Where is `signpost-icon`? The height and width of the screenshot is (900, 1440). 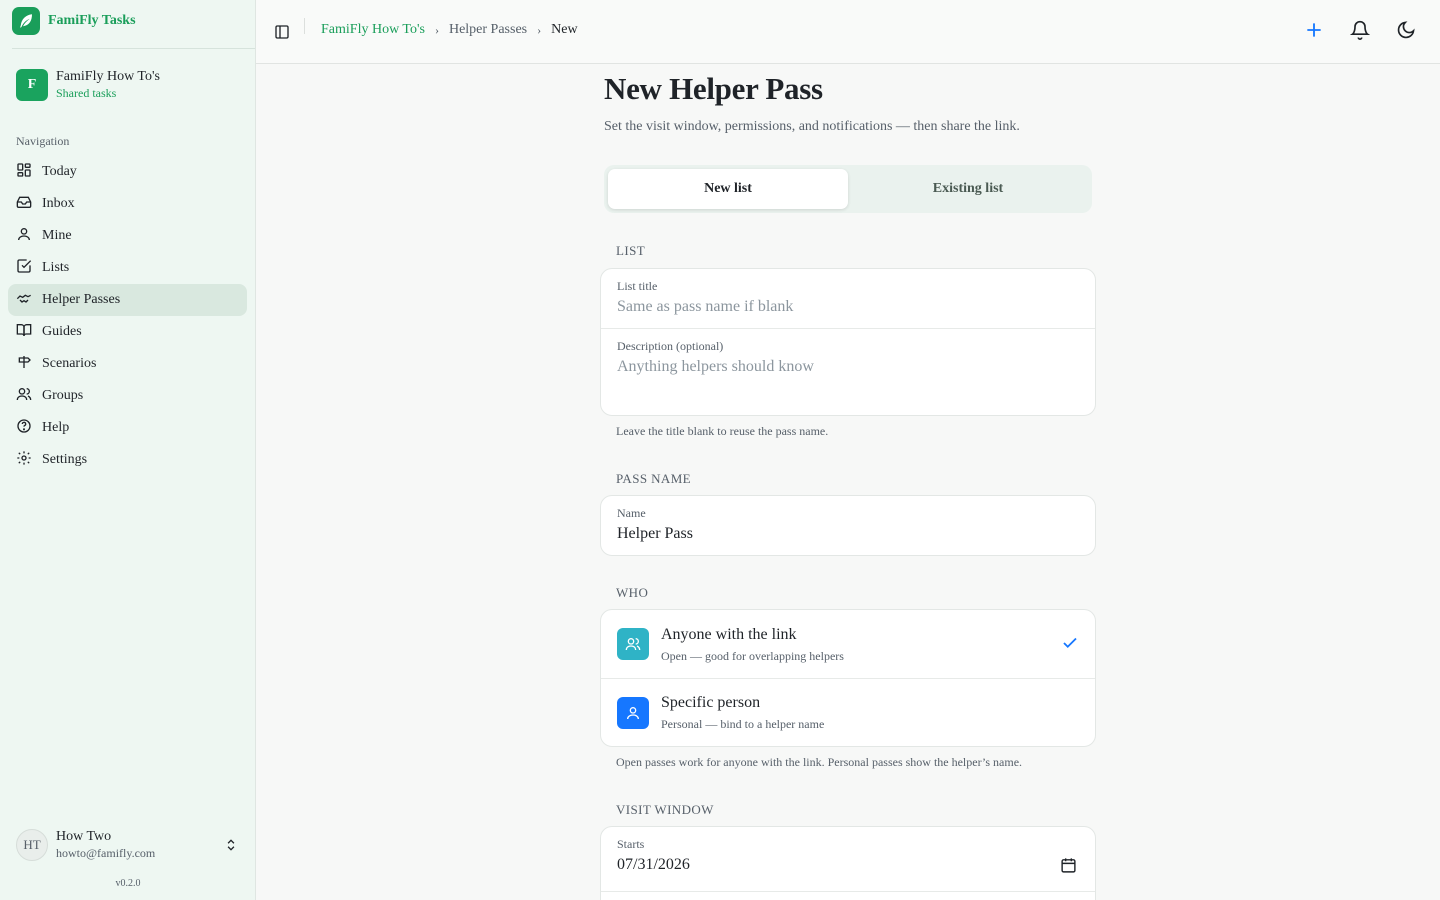 signpost-icon is located at coordinates (24, 364).